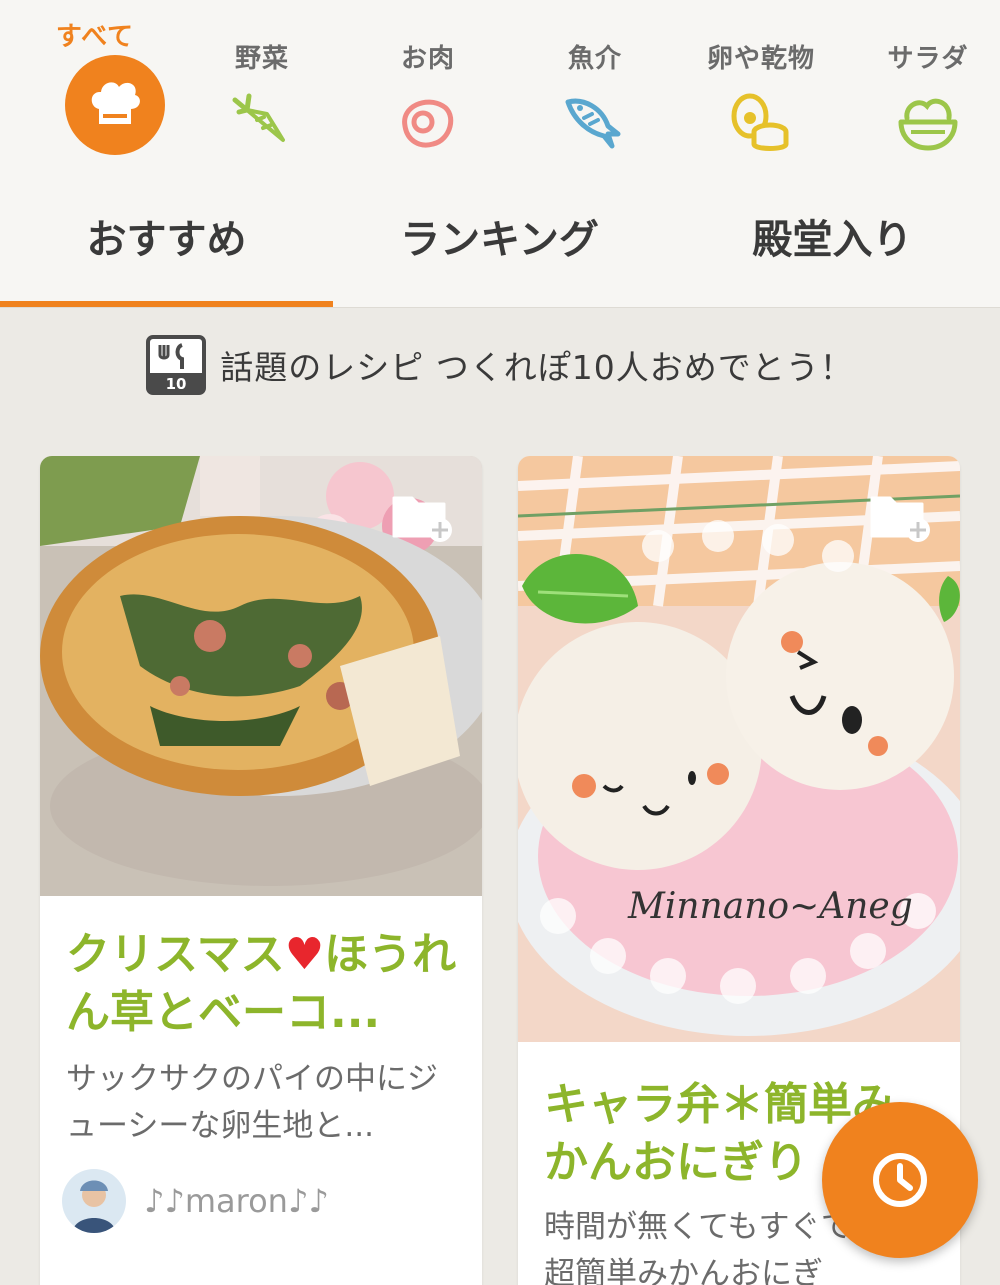 The height and width of the screenshot is (1285, 1000). Describe the element at coordinates (928, 59) in the screenshot. I see `category-label: サラダ` at that location.